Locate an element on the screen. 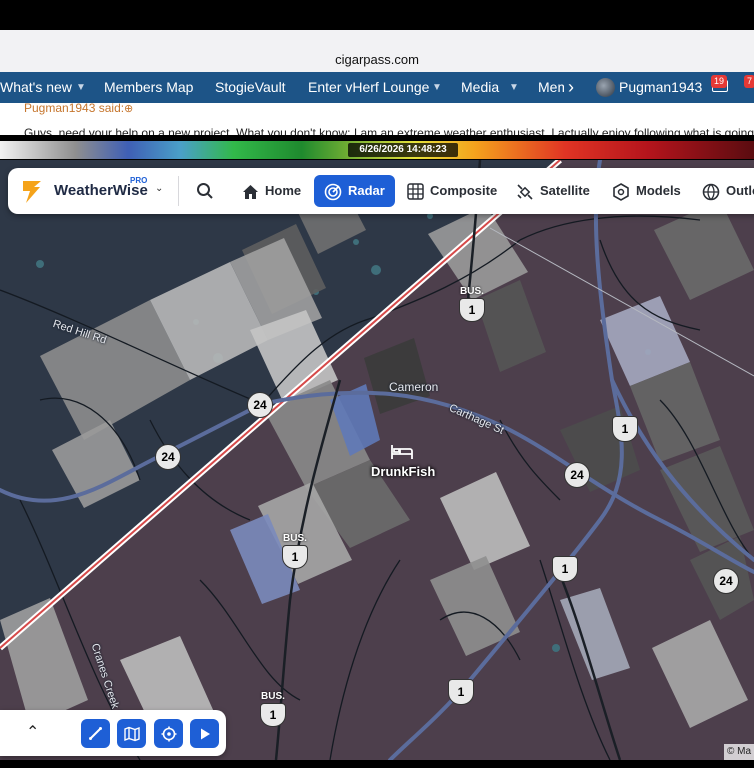 The height and width of the screenshot is (768, 754). satellite-icon is located at coordinates (525, 191).